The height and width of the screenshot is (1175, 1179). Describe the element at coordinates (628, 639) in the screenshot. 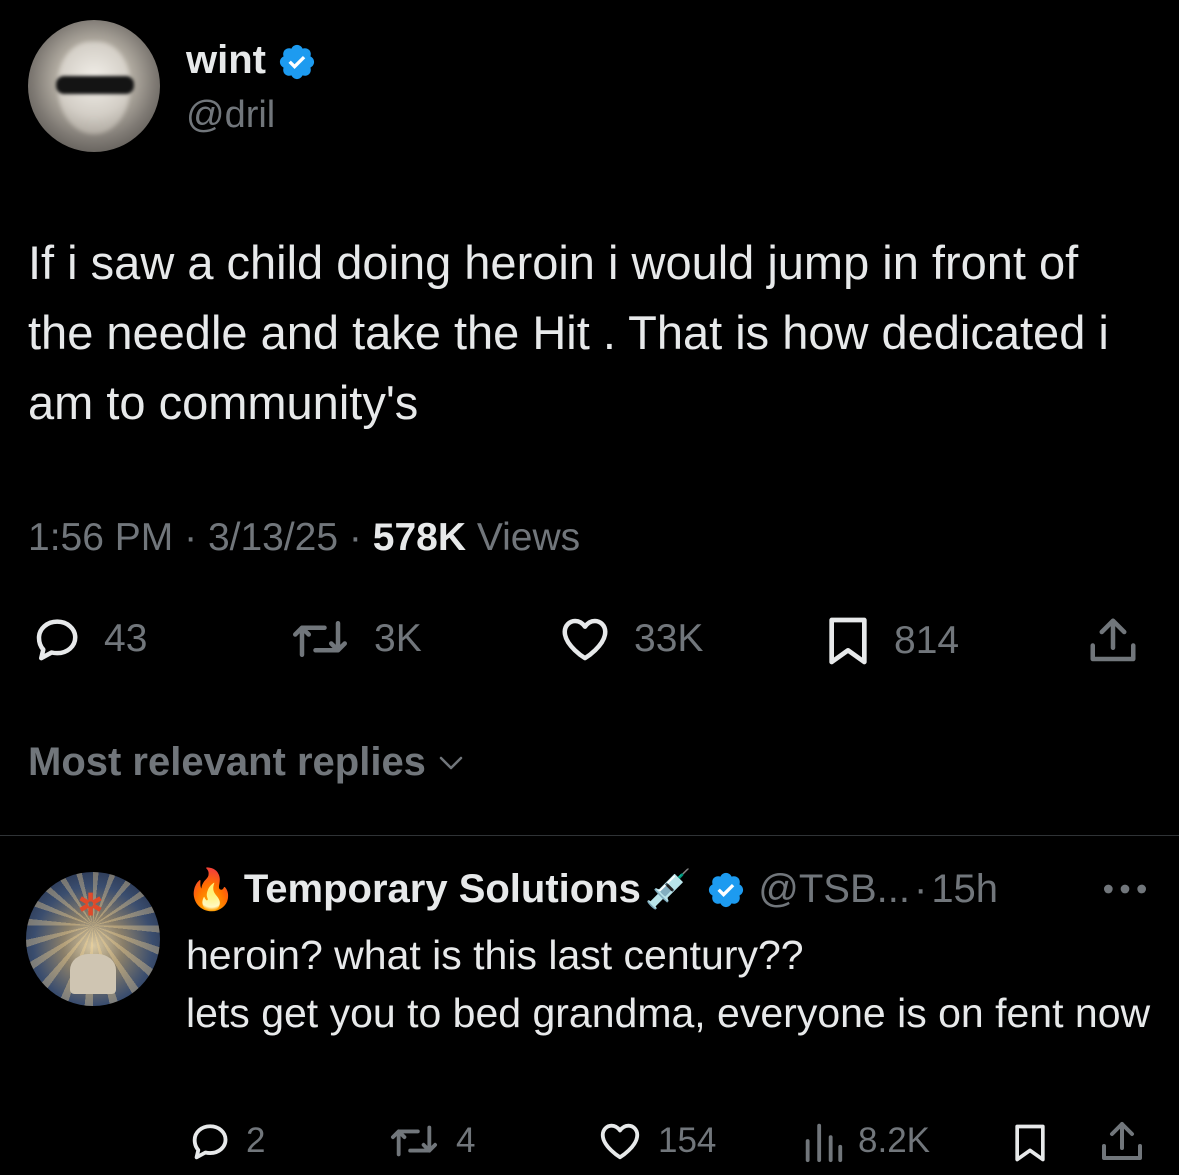

I see `like-button: 33K` at that location.